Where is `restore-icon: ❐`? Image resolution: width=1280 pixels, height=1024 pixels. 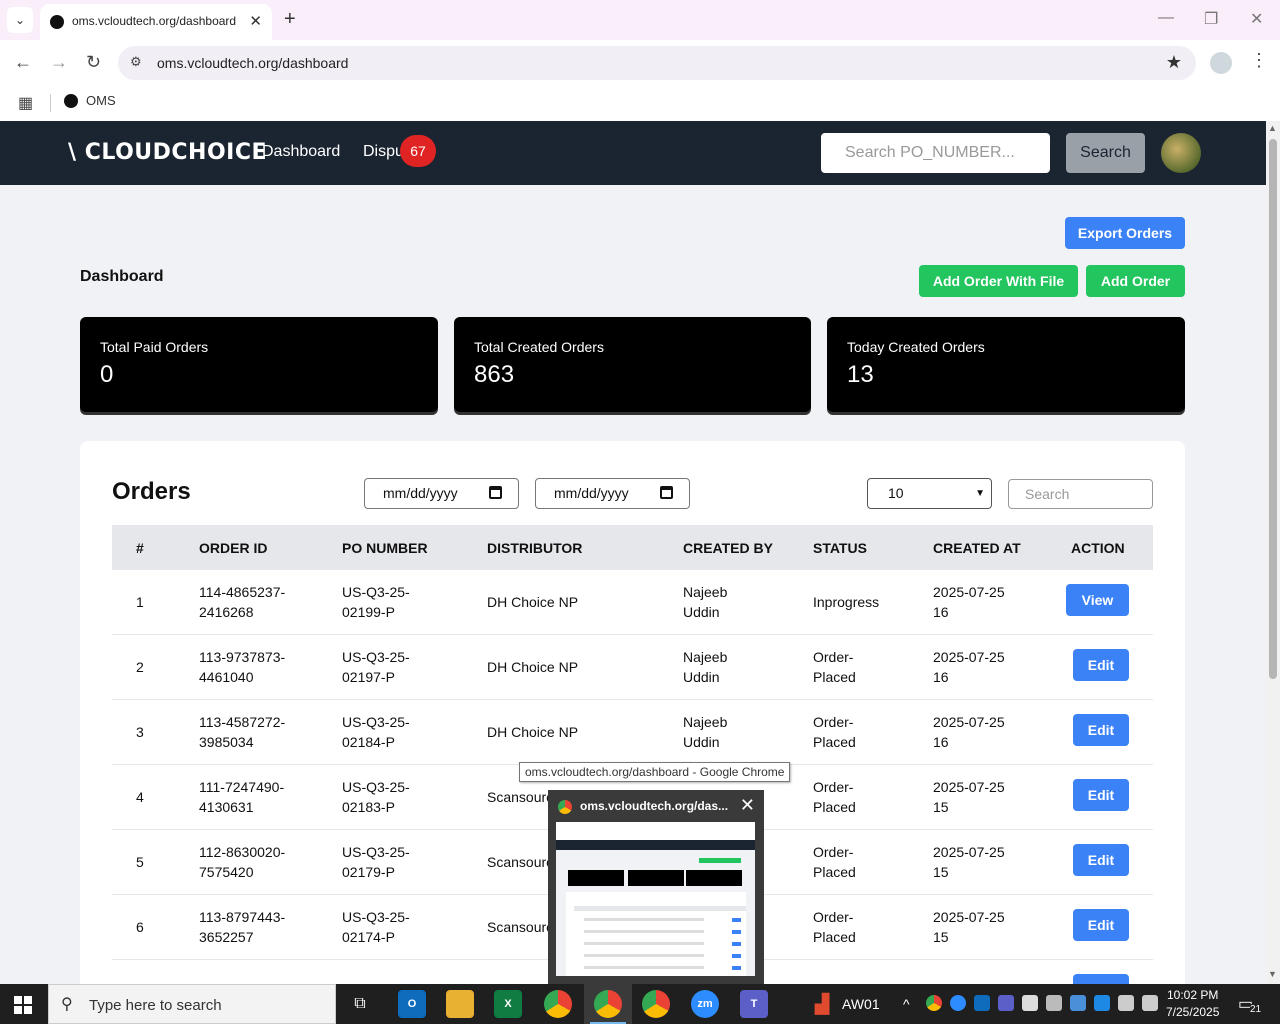
restore-icon: ❐ is located at coordinates (1211, 19).